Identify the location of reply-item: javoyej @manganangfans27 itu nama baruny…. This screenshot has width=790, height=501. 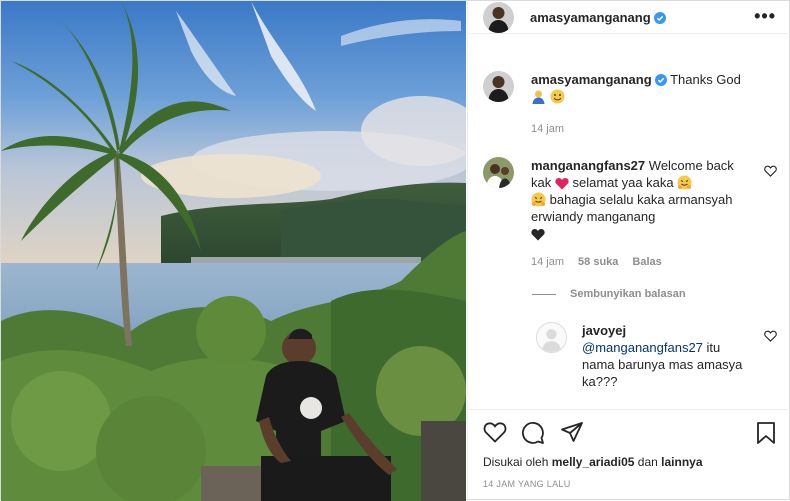
(656, 362).